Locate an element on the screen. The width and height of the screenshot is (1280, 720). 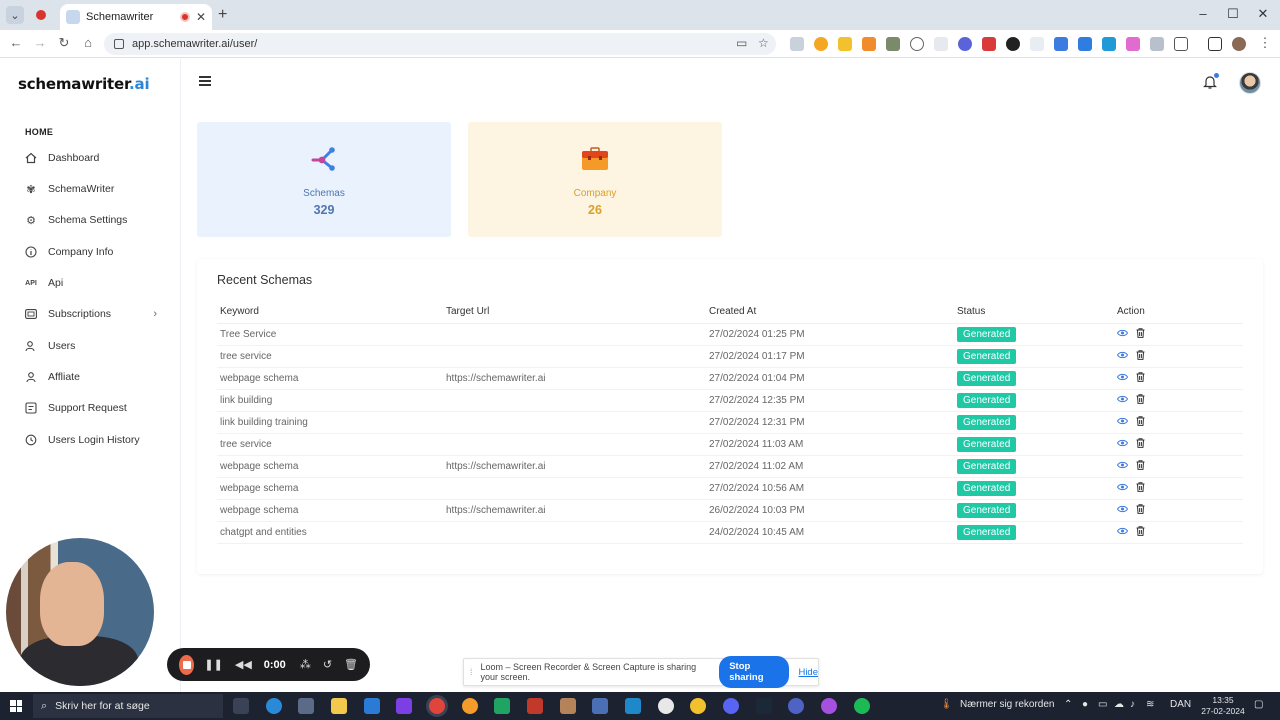
notification-bell-icon is located at coordinates (1211, 81).